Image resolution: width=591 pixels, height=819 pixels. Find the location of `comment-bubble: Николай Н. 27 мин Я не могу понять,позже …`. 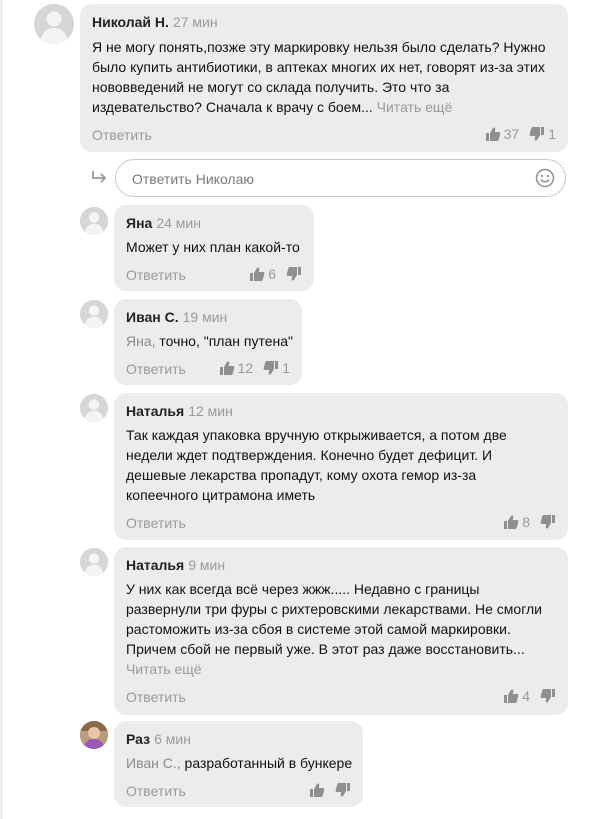

comment-bubble: Николай Н. 27 мин Я не могу понять,позже … is located at coordinates (324, 78).